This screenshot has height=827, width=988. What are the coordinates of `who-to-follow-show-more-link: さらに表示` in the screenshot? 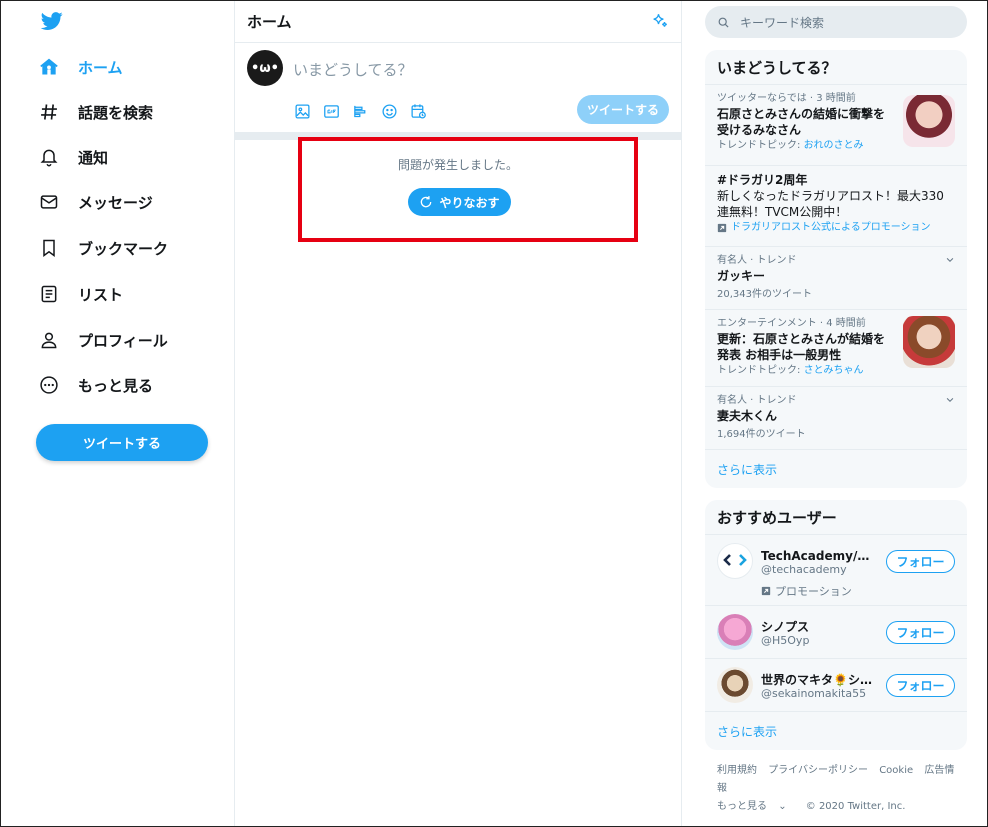 It's located at (836, 731).